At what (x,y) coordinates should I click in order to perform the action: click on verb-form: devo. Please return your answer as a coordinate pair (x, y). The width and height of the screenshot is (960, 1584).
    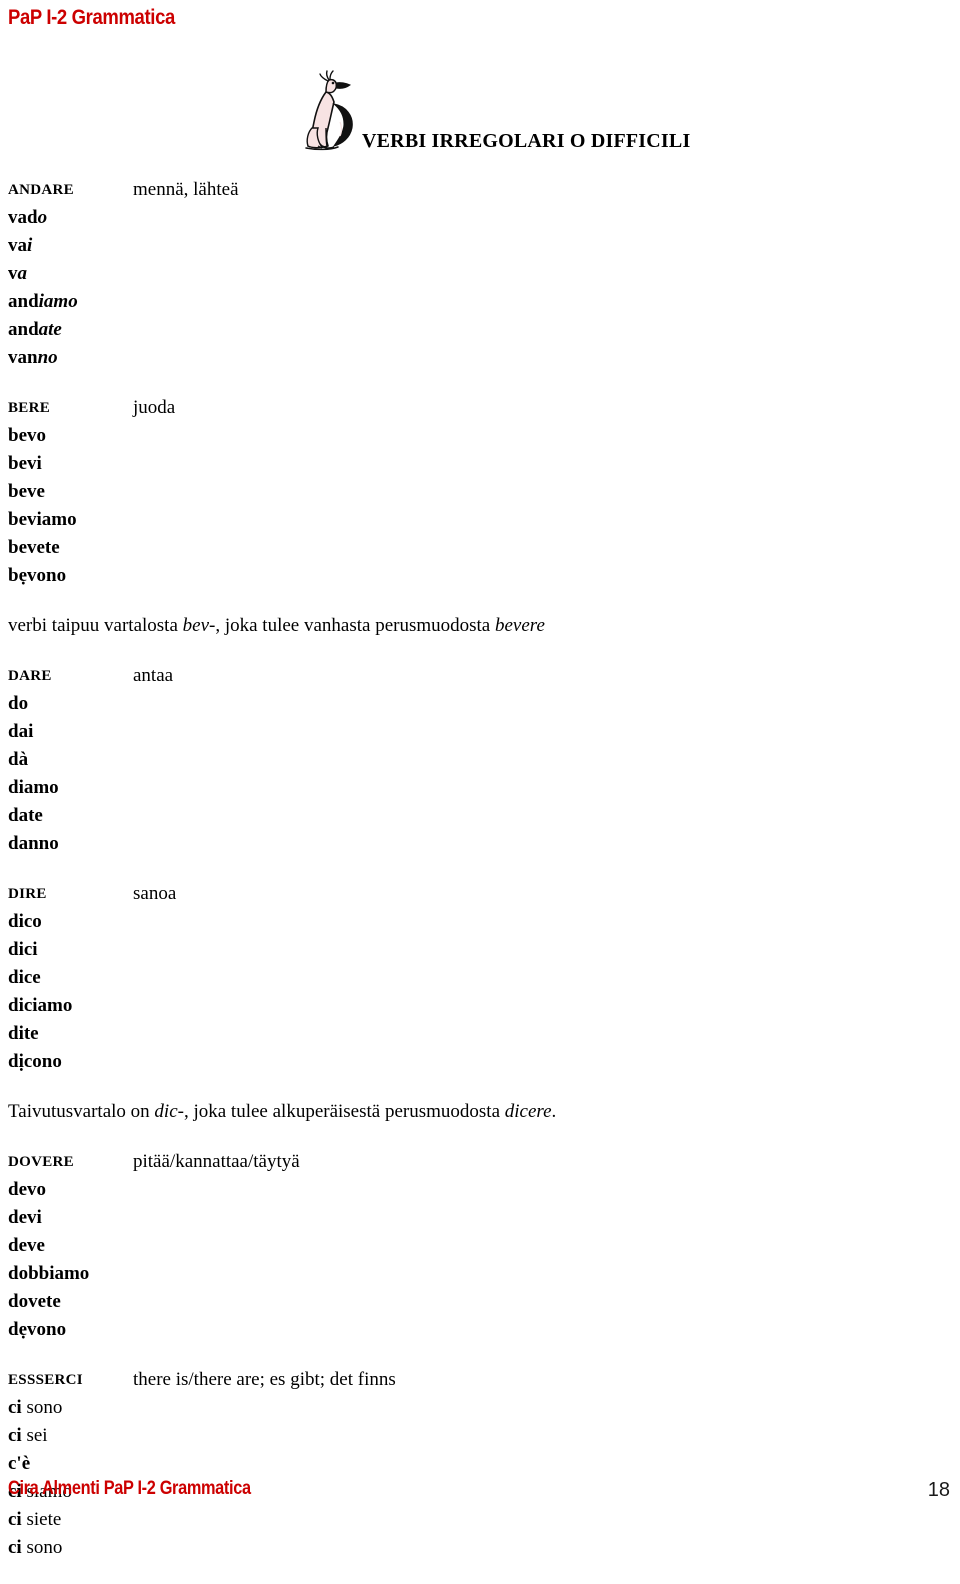
    Looking at the image, I should click on (484, 1190).